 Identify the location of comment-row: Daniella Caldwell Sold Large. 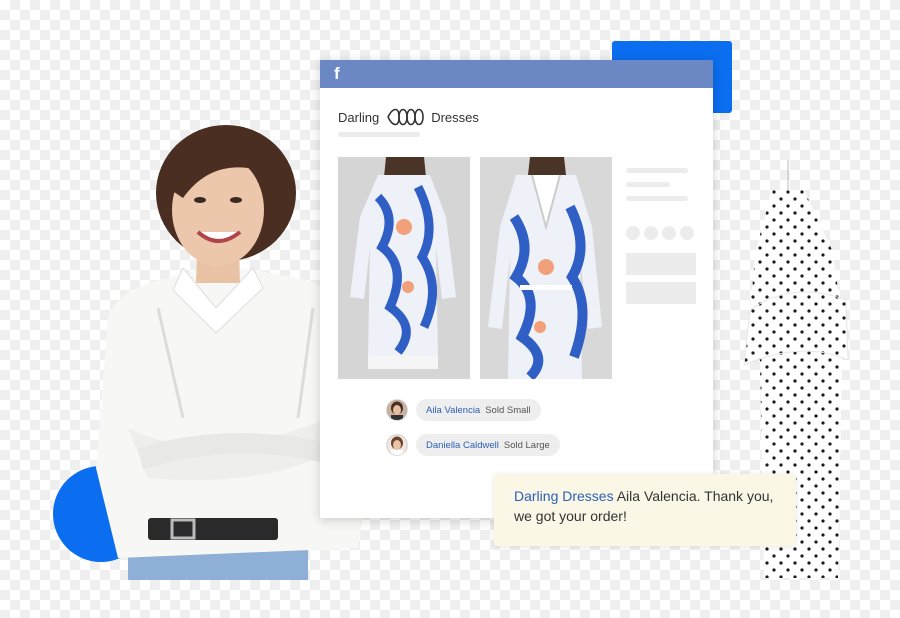
(473, 445).